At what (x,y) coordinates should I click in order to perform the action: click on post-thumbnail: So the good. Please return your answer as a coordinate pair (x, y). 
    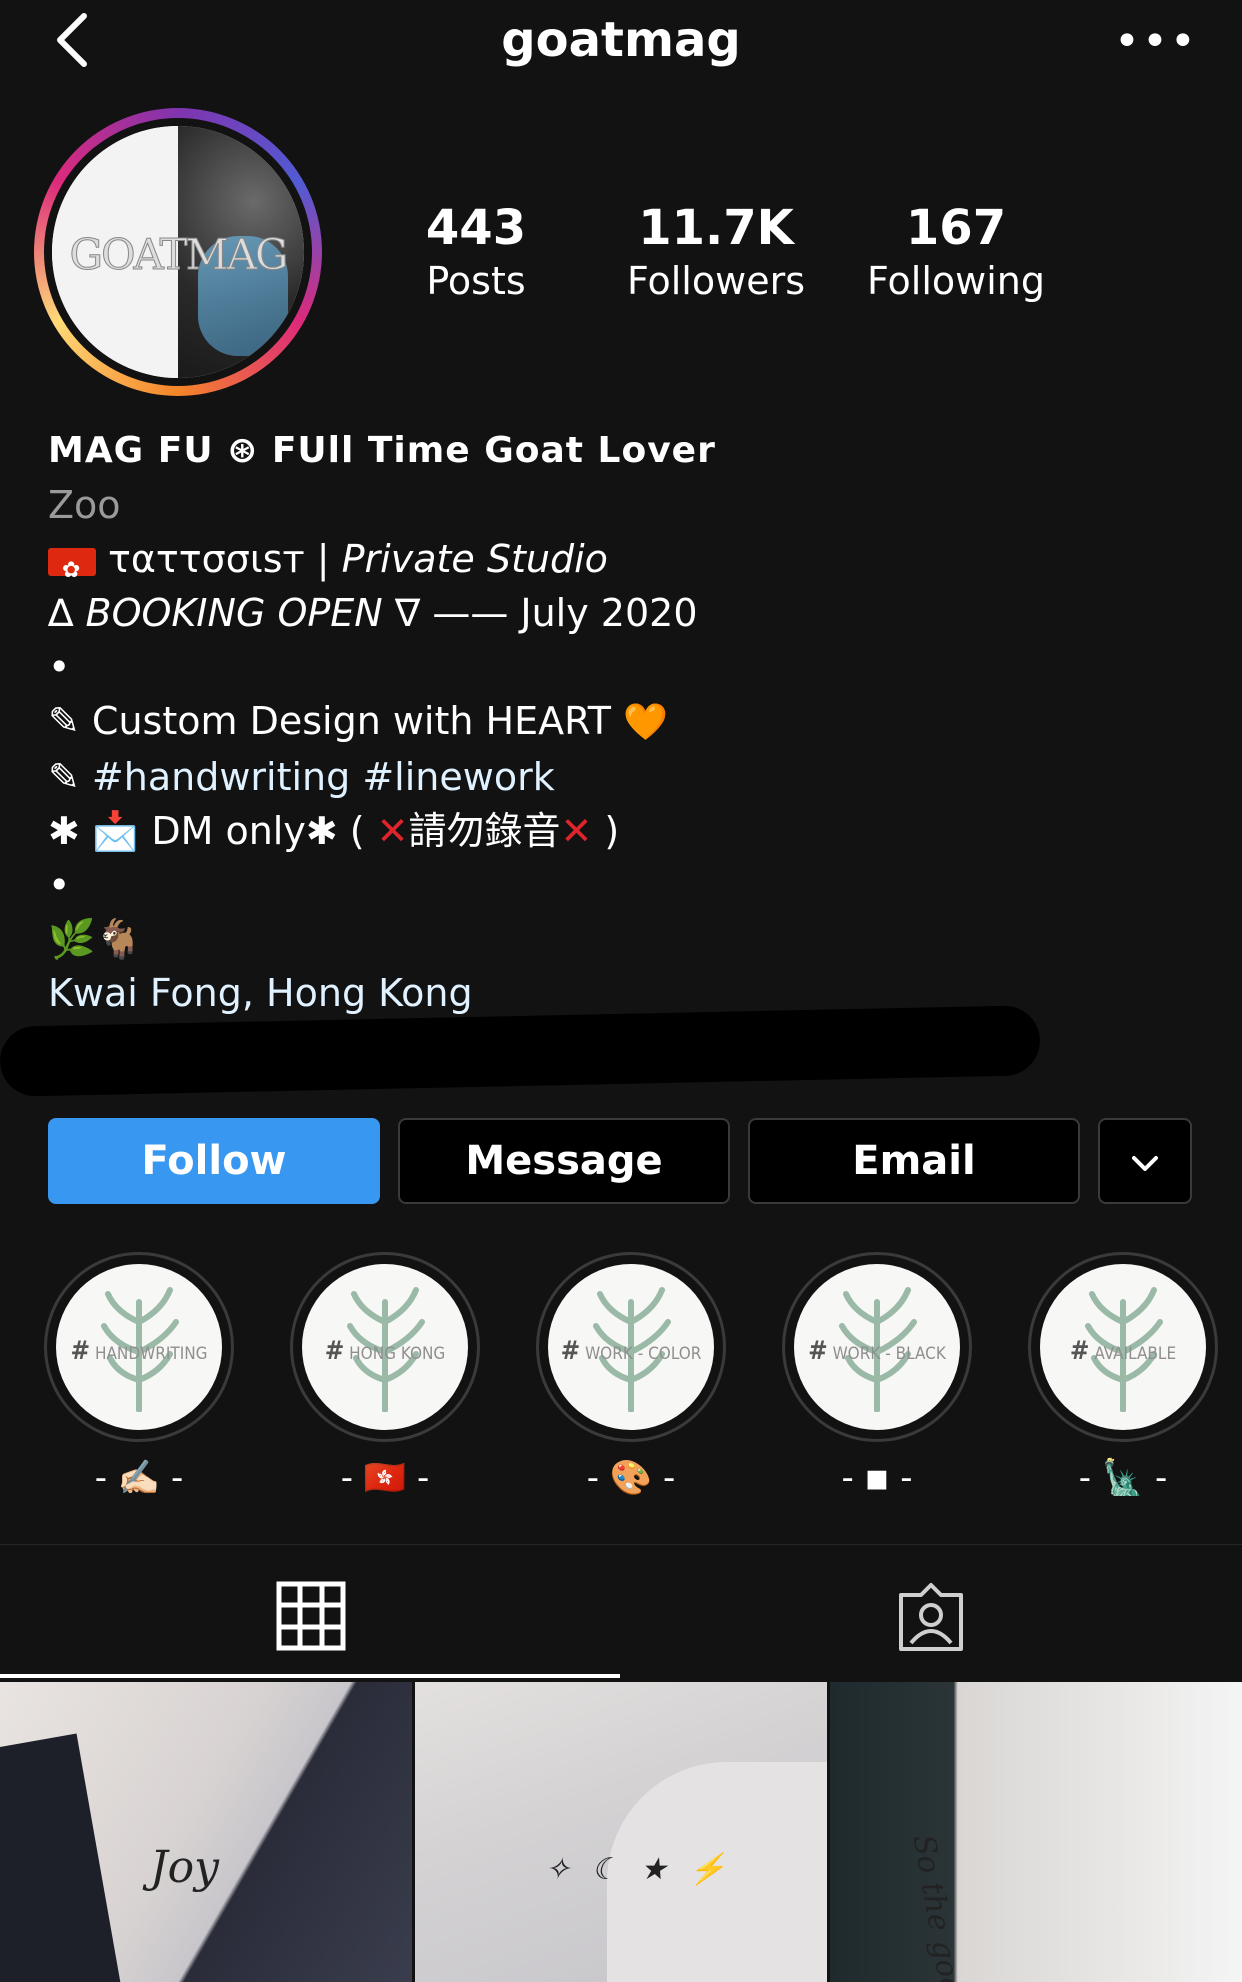
    Looking at the image, I should click on (1036, 1832).